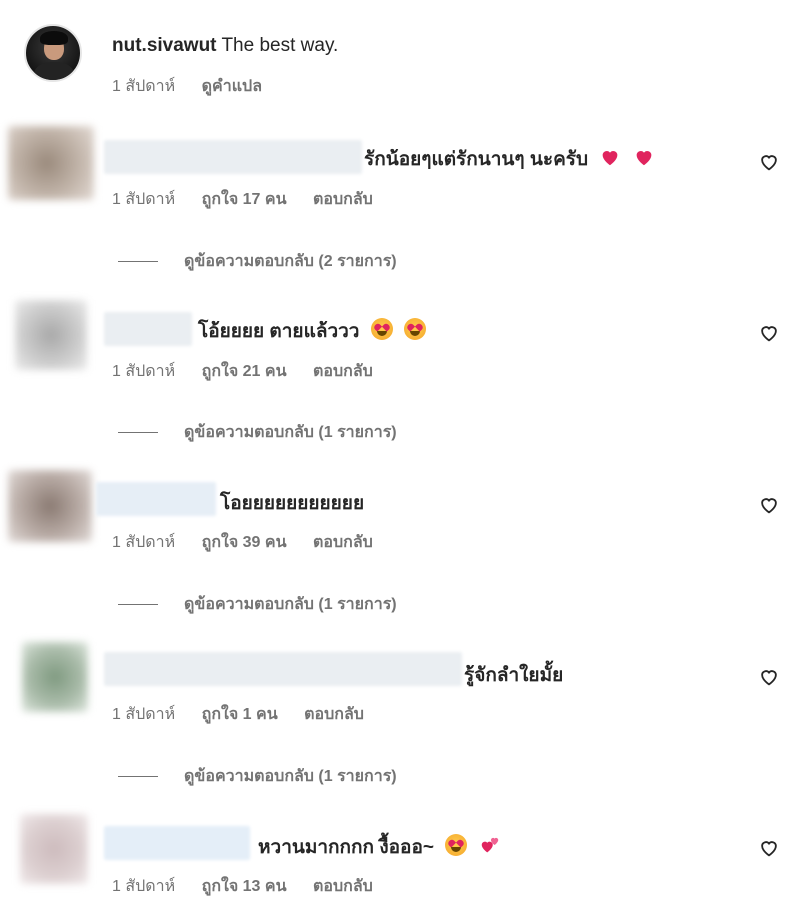  What do you see at coordinates (244, 371) in the screenshot?
I see `comment-likes: ถูกใจ 21 คน` at bounding box center [244, 371].